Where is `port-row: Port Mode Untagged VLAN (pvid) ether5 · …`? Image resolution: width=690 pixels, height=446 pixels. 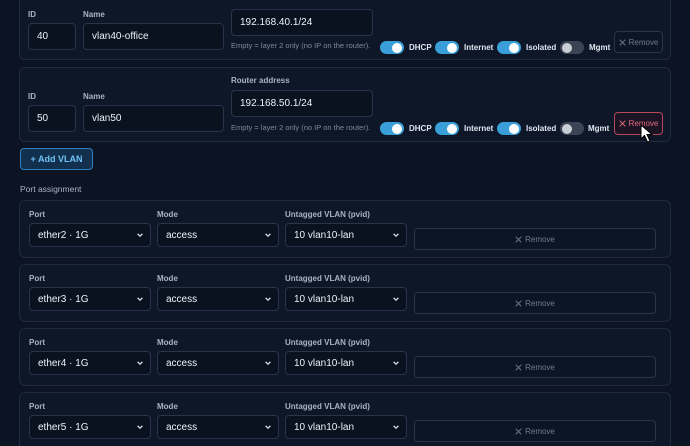 port-row: Port Mode Untagged VLAN (pvid) ether5 · … is located at coordinates (345, 419).